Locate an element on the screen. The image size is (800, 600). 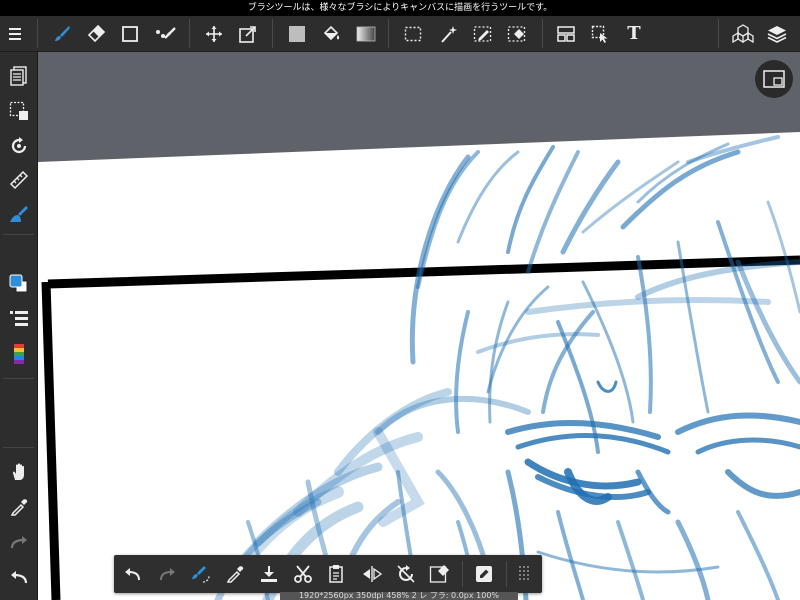
edit-button is located at coordinates (484, 574).